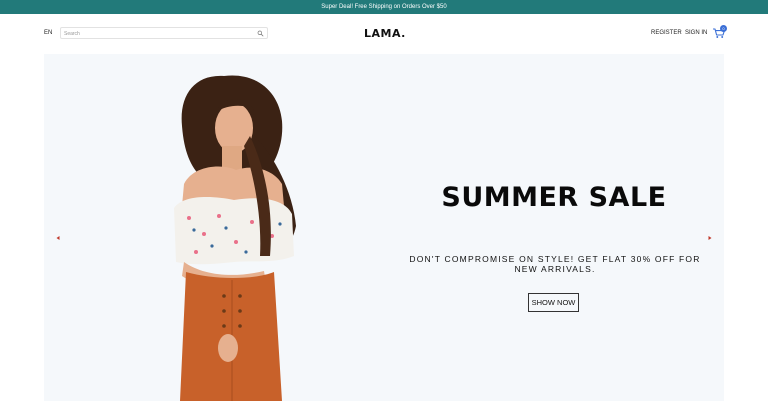  I want to click on brand-logo: LAMA., so click(385, 33).